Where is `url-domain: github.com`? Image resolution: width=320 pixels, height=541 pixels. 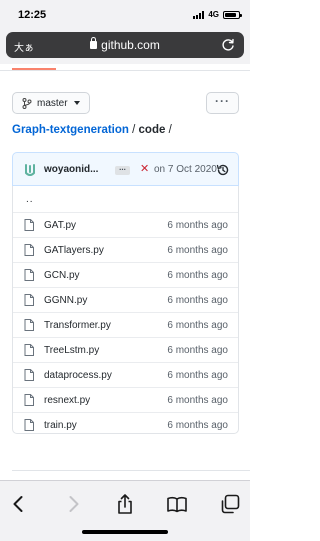
url-domain: github.com is located at coordinates (130, 45).